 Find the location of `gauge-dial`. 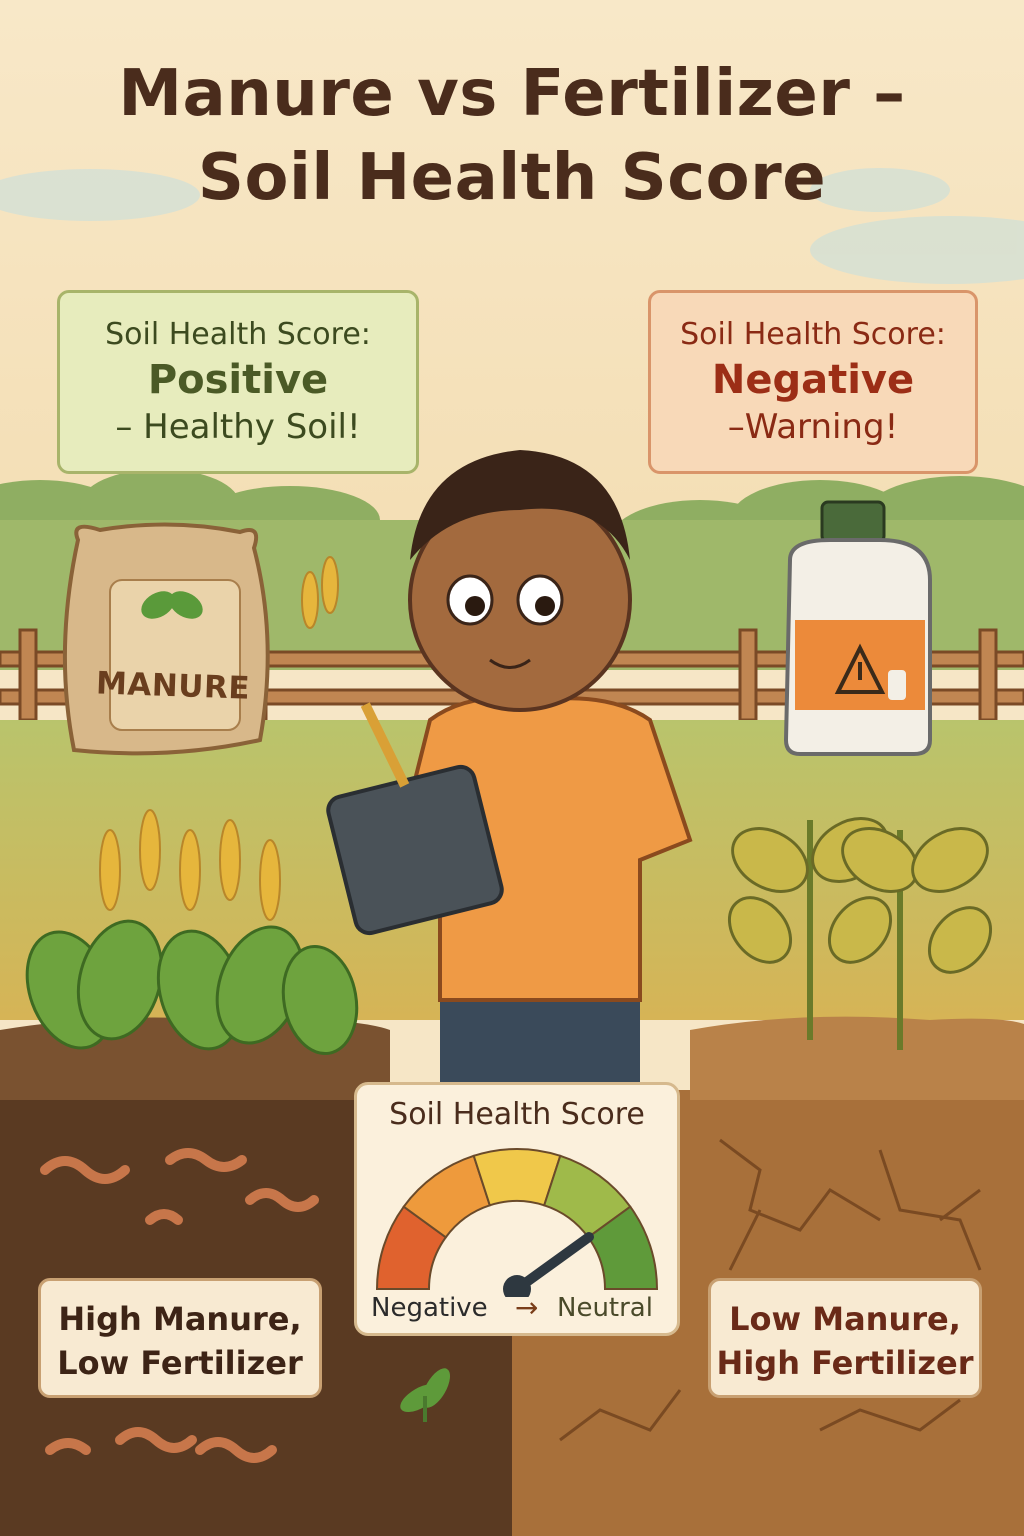

gauge-dial is located at coordinates (517, 1222).